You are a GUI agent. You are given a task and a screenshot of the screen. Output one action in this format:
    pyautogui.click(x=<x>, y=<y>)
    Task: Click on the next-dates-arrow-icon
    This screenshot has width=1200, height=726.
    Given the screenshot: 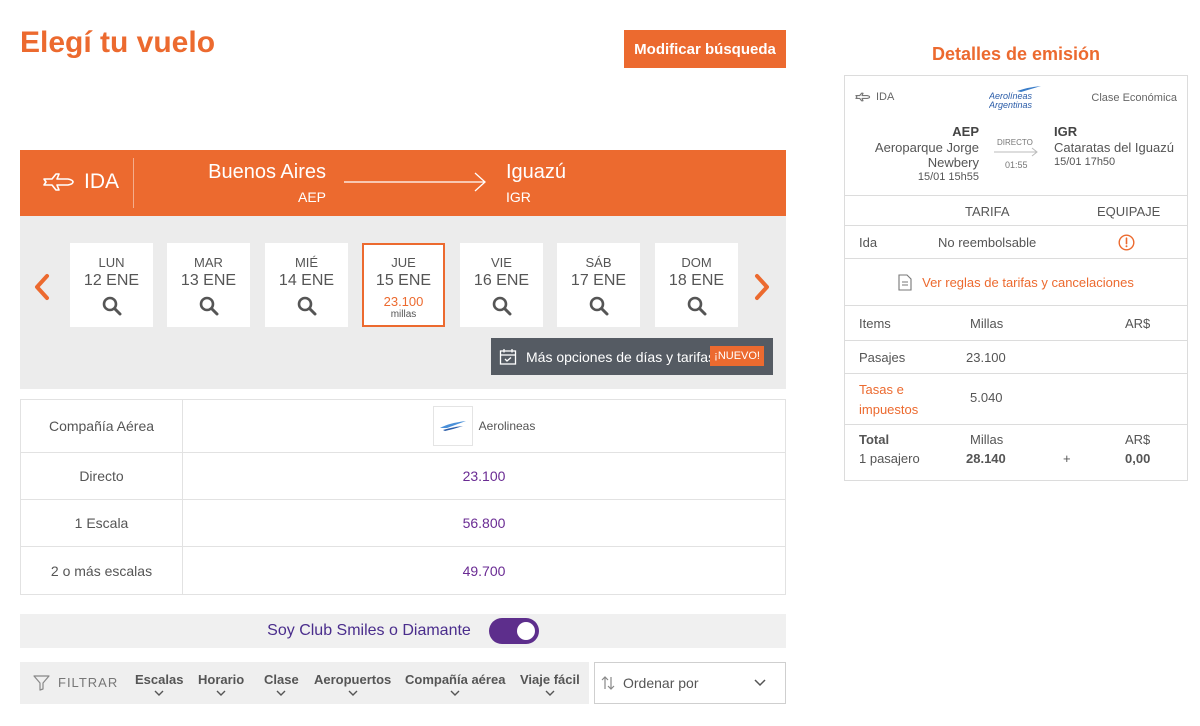 What is the action you would take?
    pyautogui.click(x=762, y=287)
    